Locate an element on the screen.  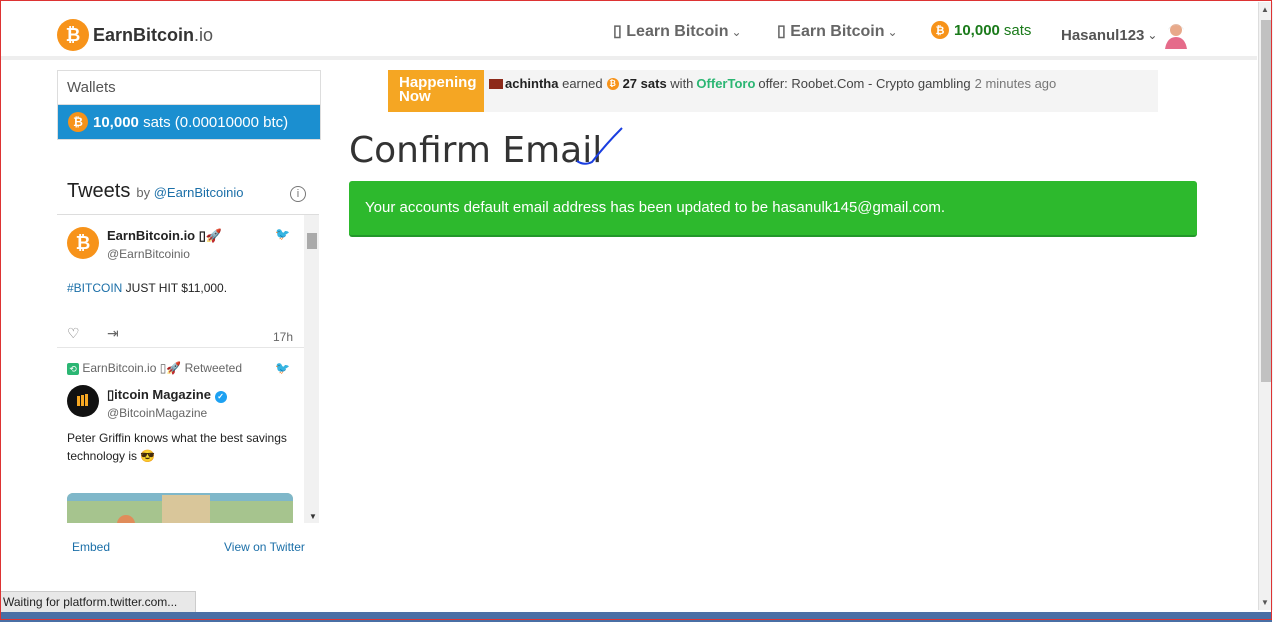
scroll-up-icon: ▲ is located at coordinates (1265, 9).